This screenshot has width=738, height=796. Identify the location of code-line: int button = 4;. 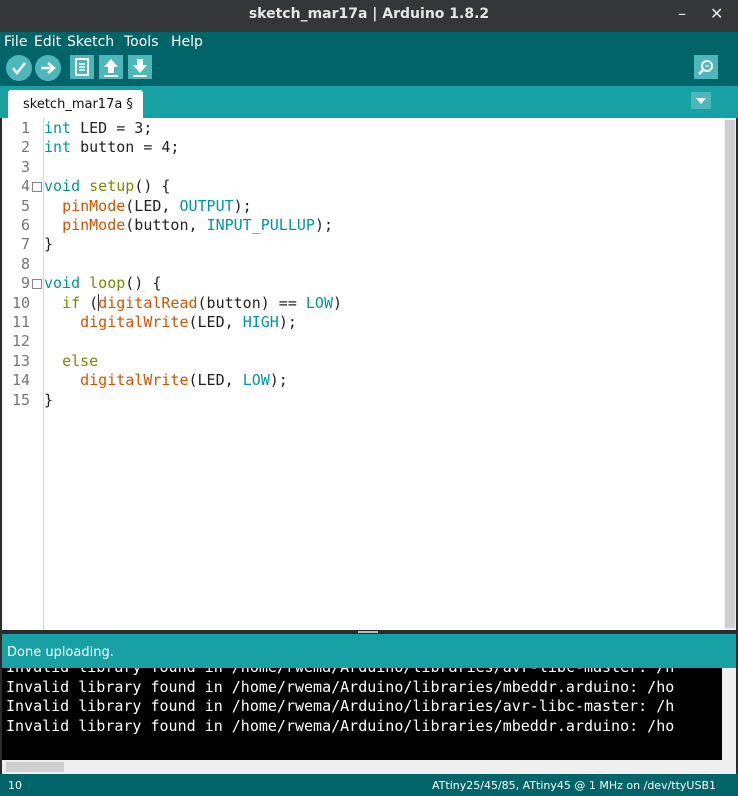
(112, 147).